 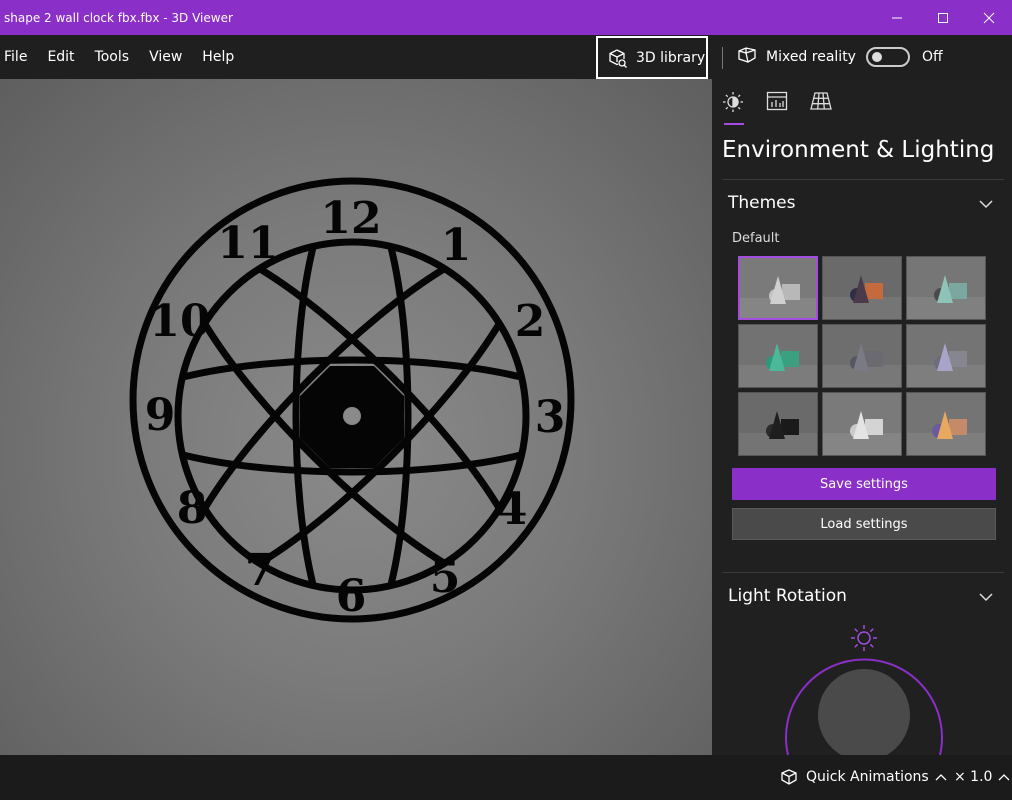 What do you see at coordinates (789, 777) in the screenshot?
I see `animation-cube-icon` at bounding box center [789, 777].